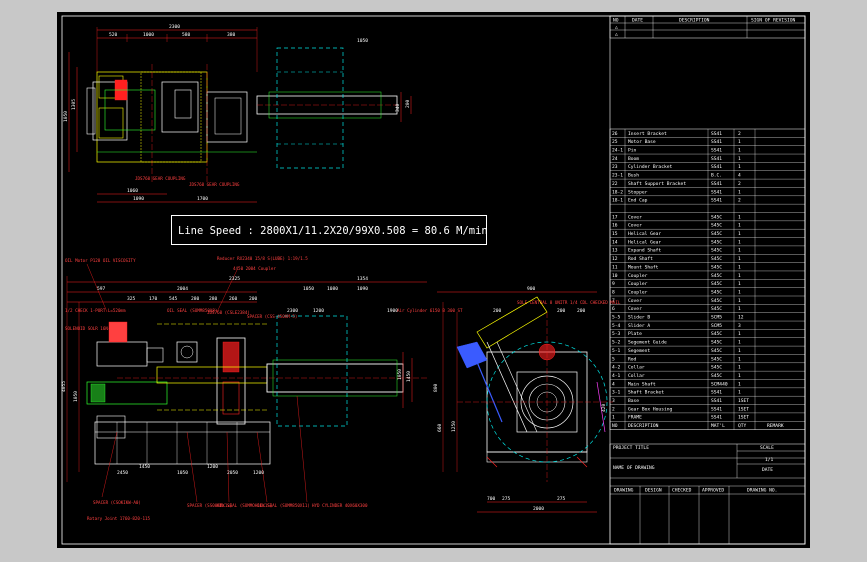  I want to click on part-desc-cell: Shaft Bracket, so click(646, 393).